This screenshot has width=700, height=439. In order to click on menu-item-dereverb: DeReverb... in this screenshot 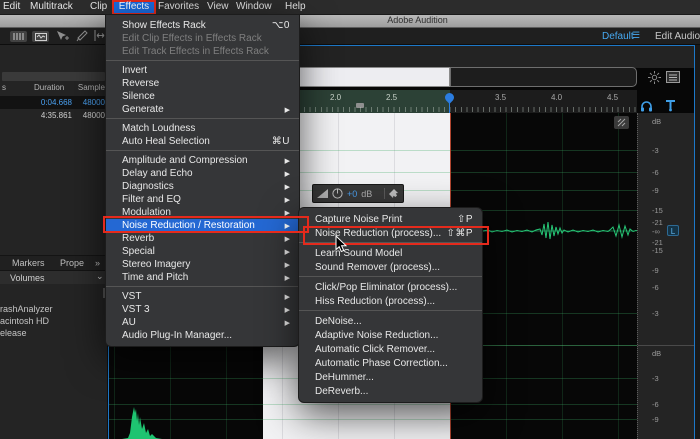, I will do `click(390, 391)`.